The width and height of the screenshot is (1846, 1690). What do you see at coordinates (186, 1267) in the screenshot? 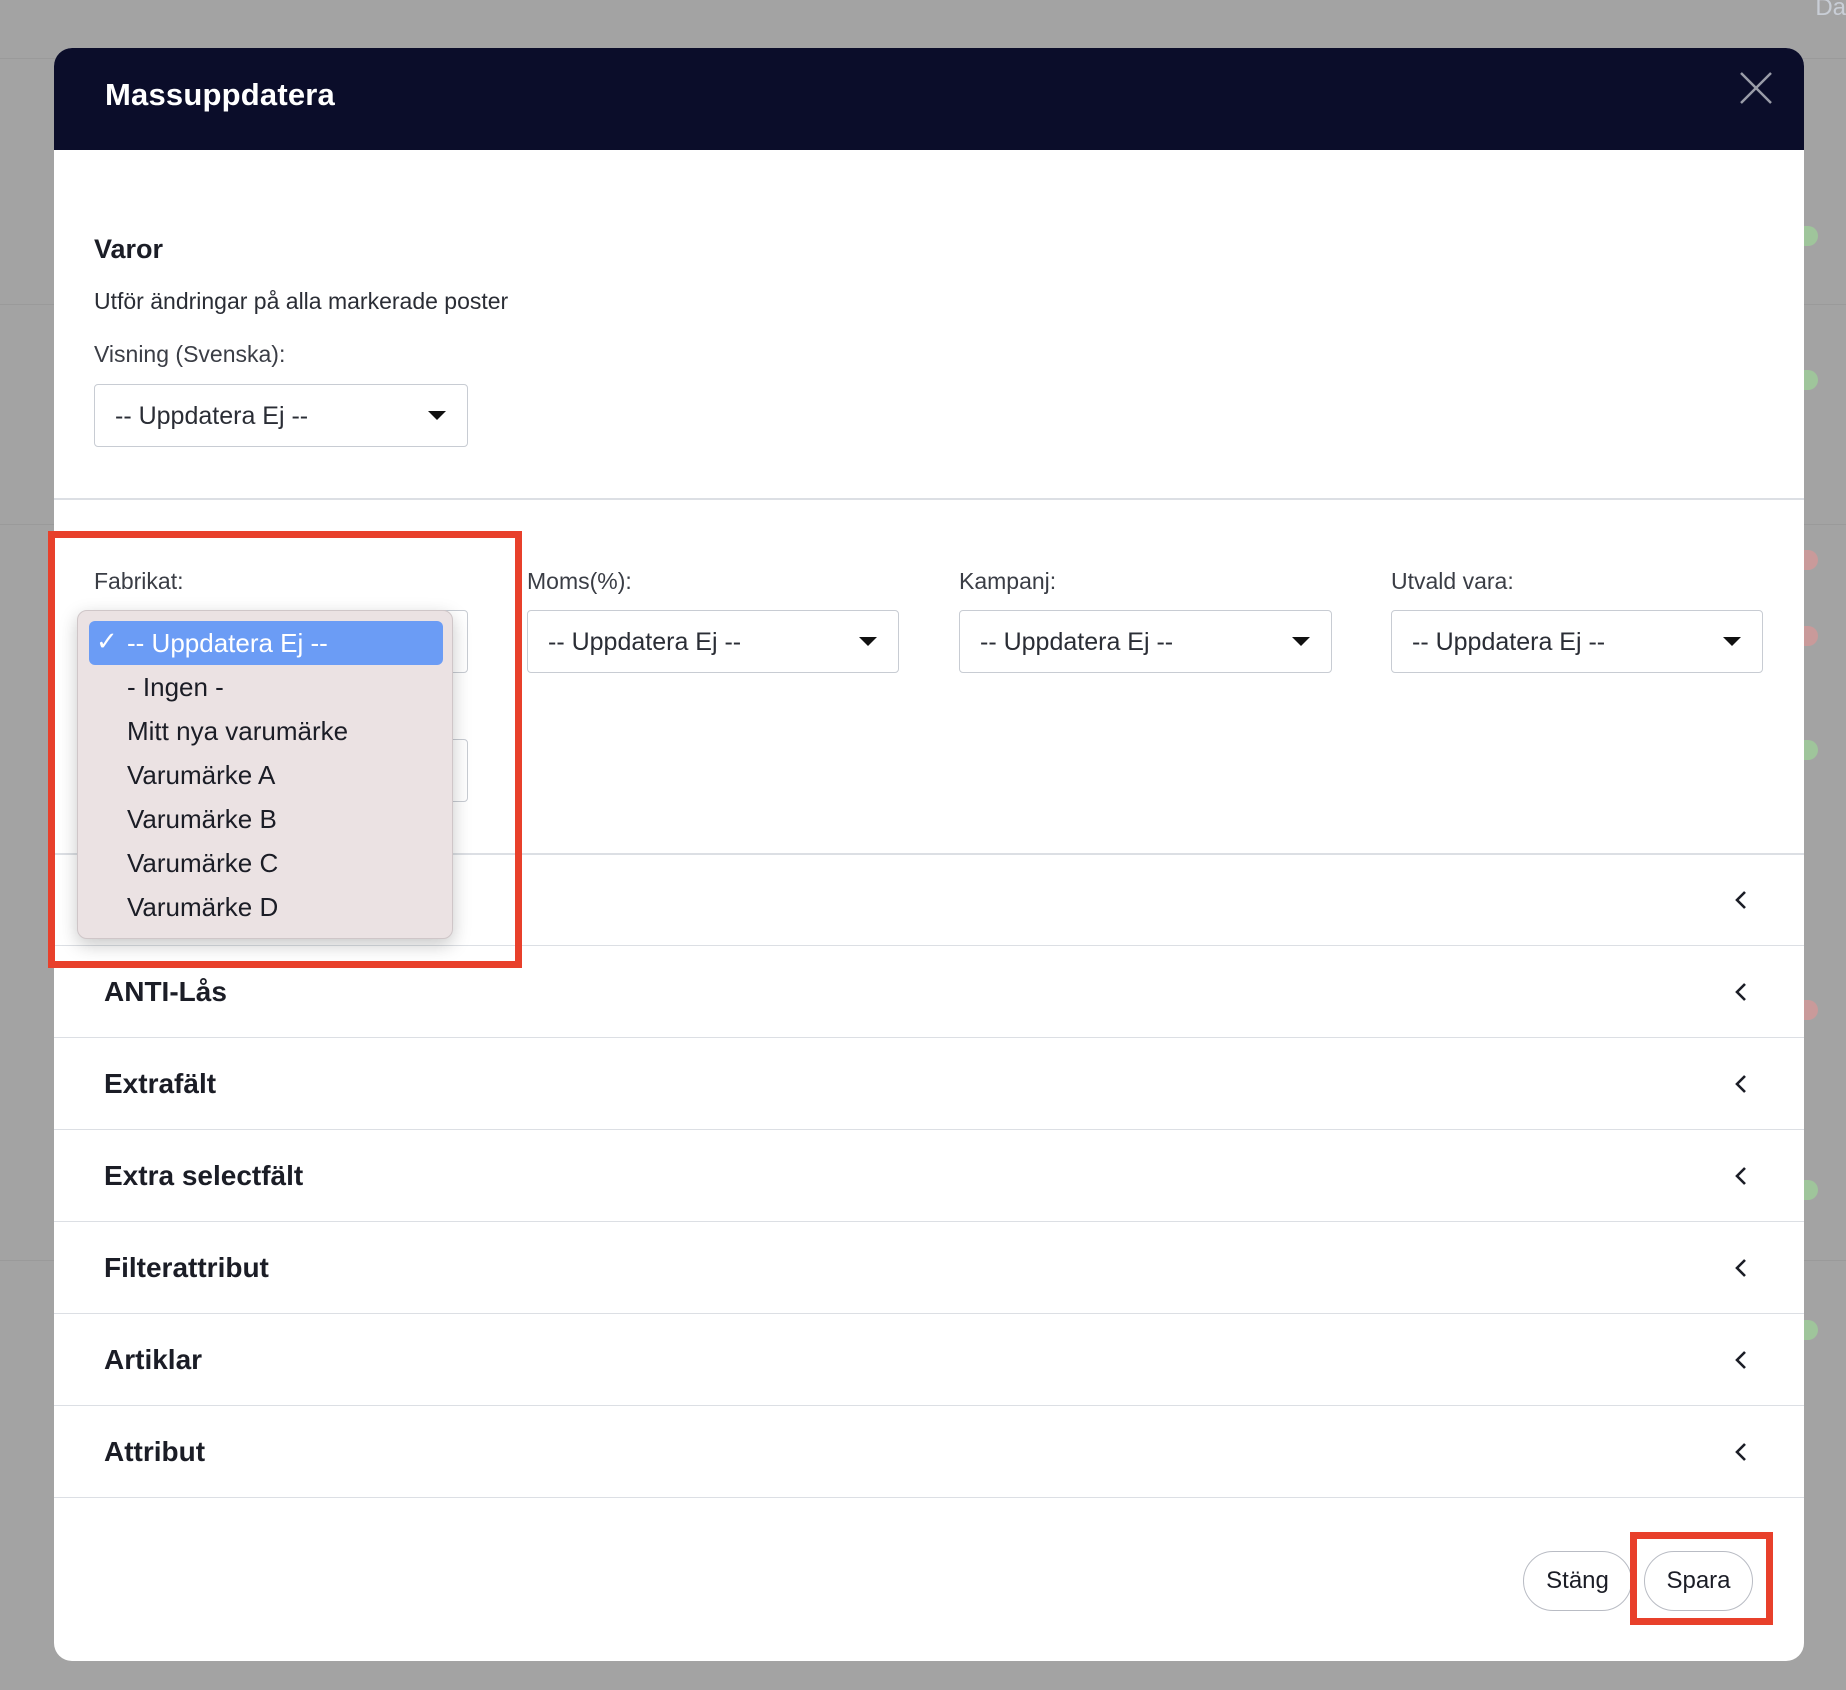
I see `accordion-title: Filterattribut` at bounding box center [186, 1267].